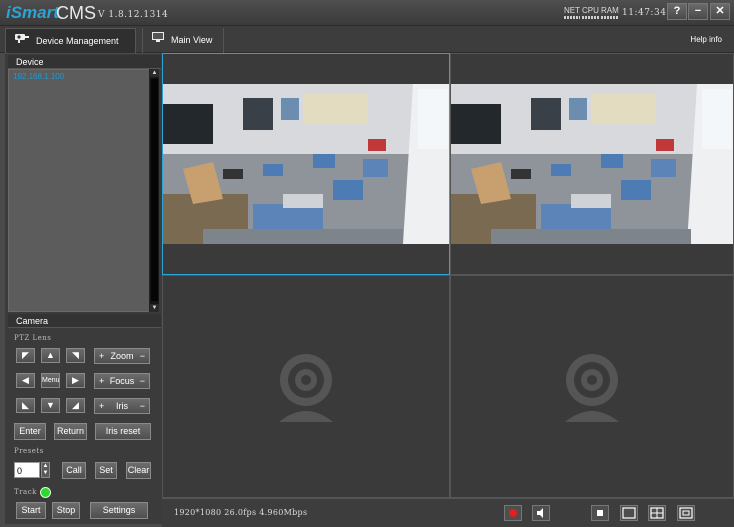 The height and width of the screenshot is (527, 734). I want to click on preset-stepper: ▲ ▼, so click(45, 470).